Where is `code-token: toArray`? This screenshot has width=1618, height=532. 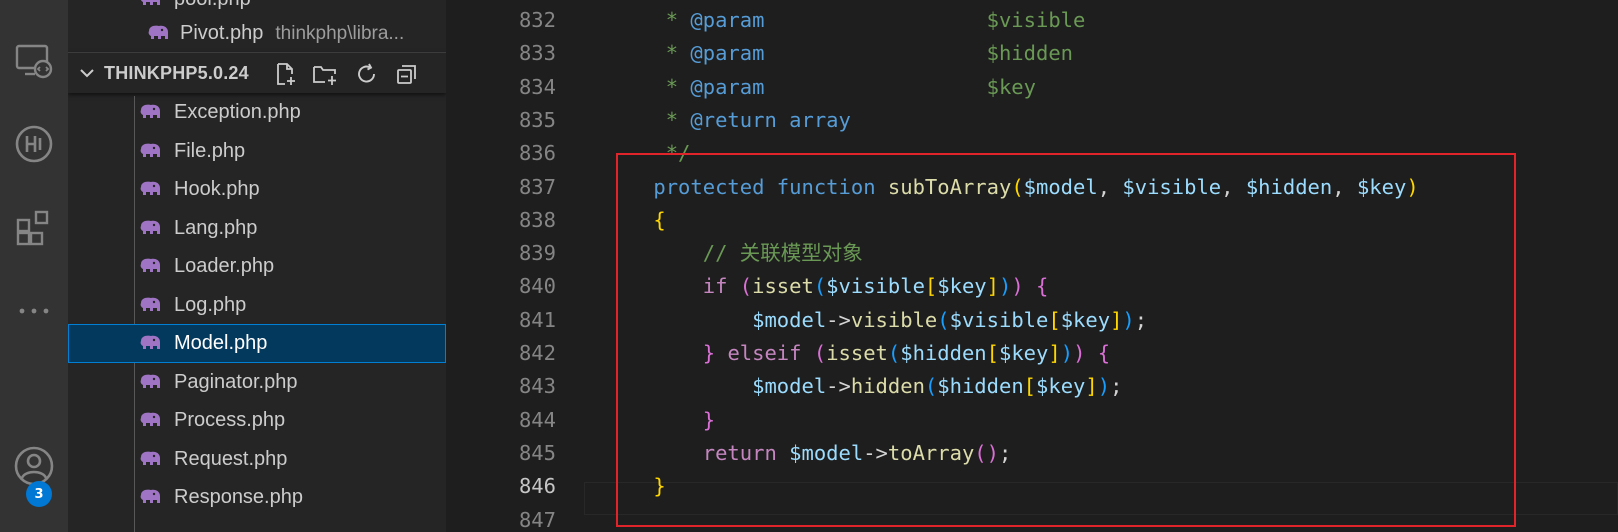 code-token: toArray is located at coordinates (931, 452).